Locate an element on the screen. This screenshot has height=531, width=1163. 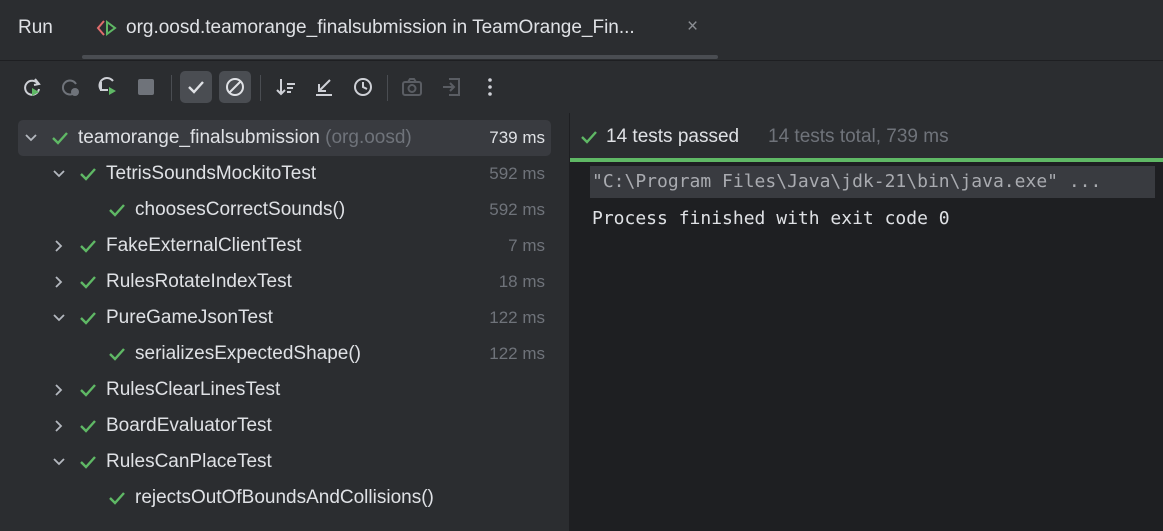
more-icon is located at coordinates (490, 87).